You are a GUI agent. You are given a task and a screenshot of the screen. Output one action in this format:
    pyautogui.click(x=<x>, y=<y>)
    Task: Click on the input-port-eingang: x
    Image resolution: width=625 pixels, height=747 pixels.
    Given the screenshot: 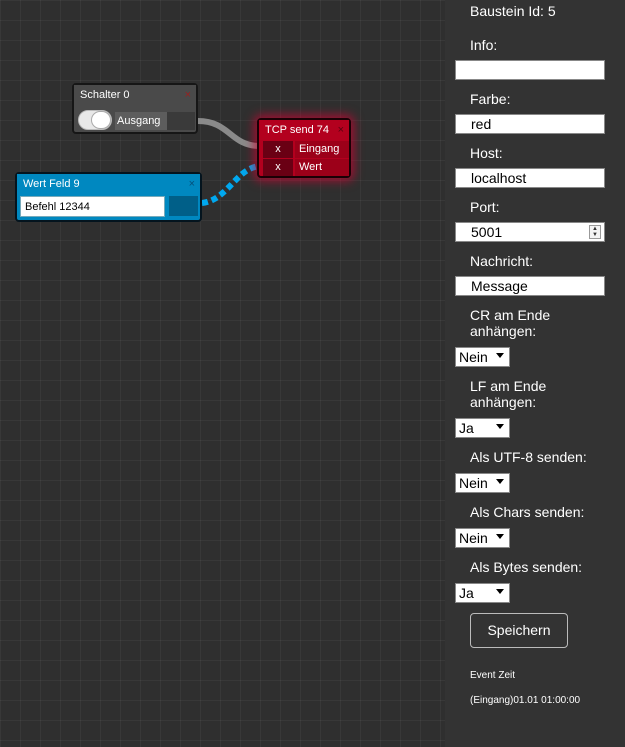 What is the action you would take?
    pyautogui.click(x=278, y=149)
    